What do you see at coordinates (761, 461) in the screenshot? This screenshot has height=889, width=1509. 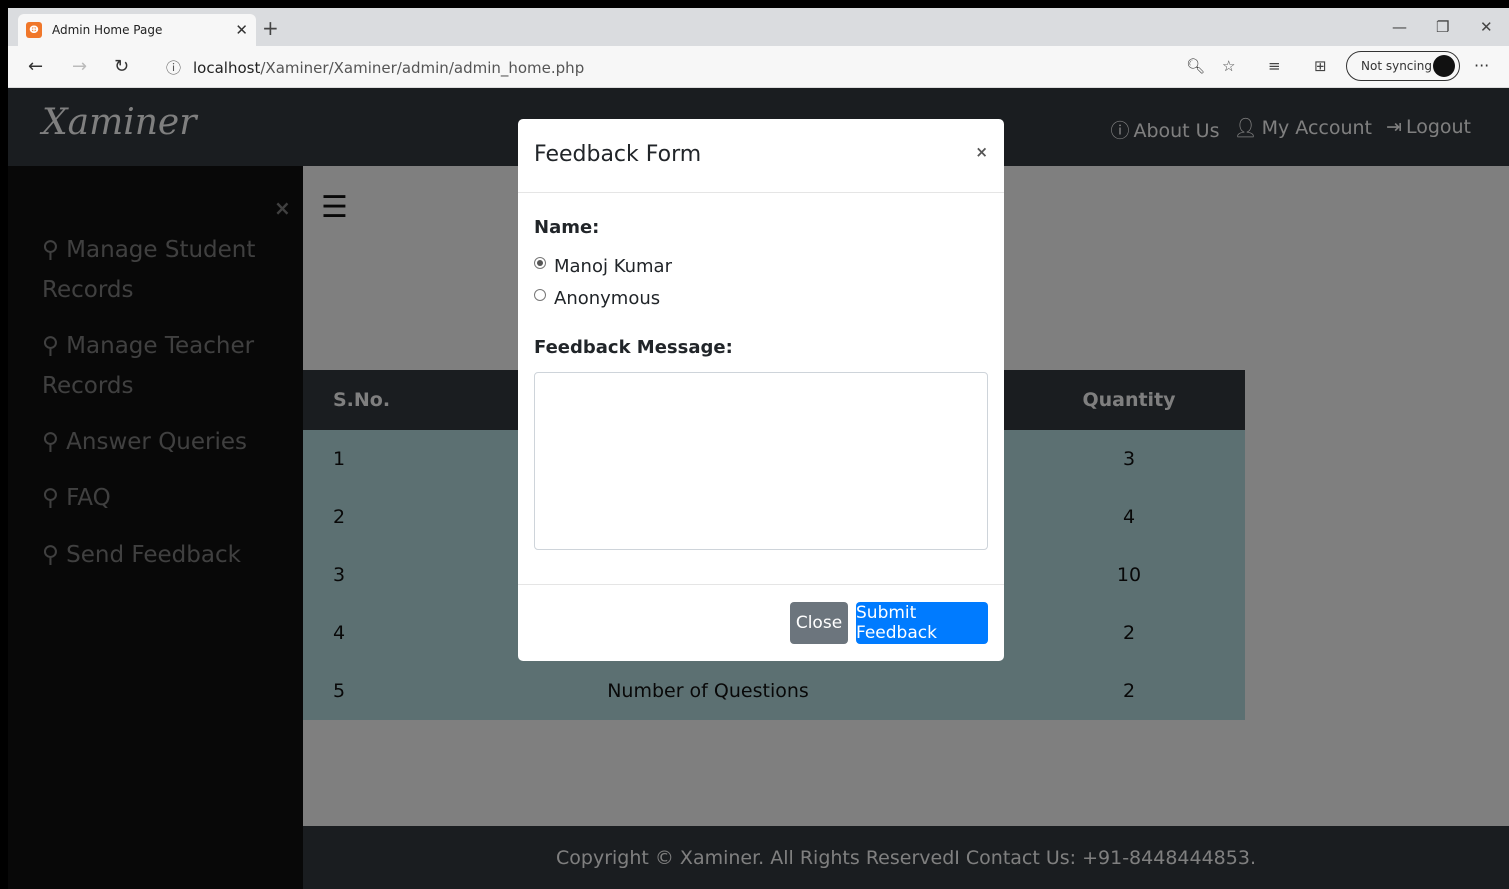 I see `feedback-message-textarea` at bounding box center [761, 461].